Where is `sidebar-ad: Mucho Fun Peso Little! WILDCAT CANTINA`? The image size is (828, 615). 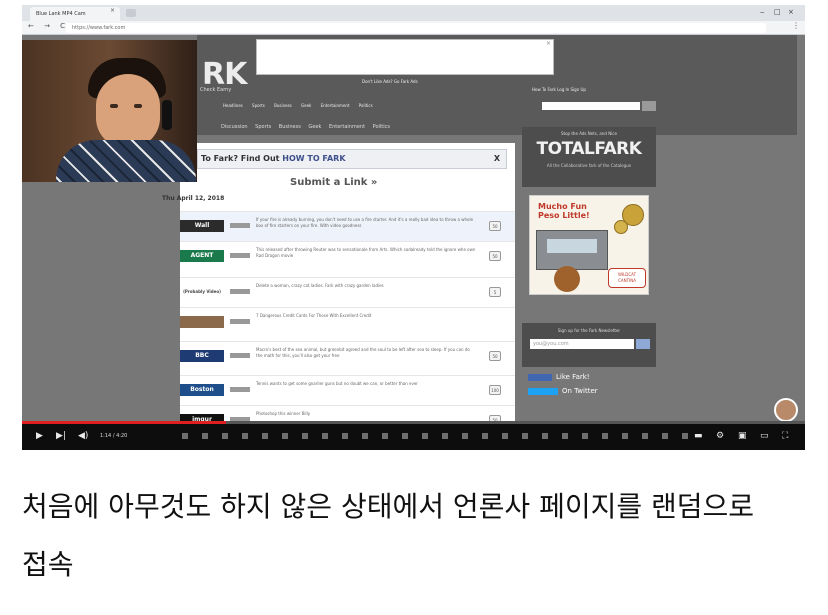 sidebar-ad: Mucho Fun Peso Little! WILDCAT CANTINA is located at coordinates (589, 245).